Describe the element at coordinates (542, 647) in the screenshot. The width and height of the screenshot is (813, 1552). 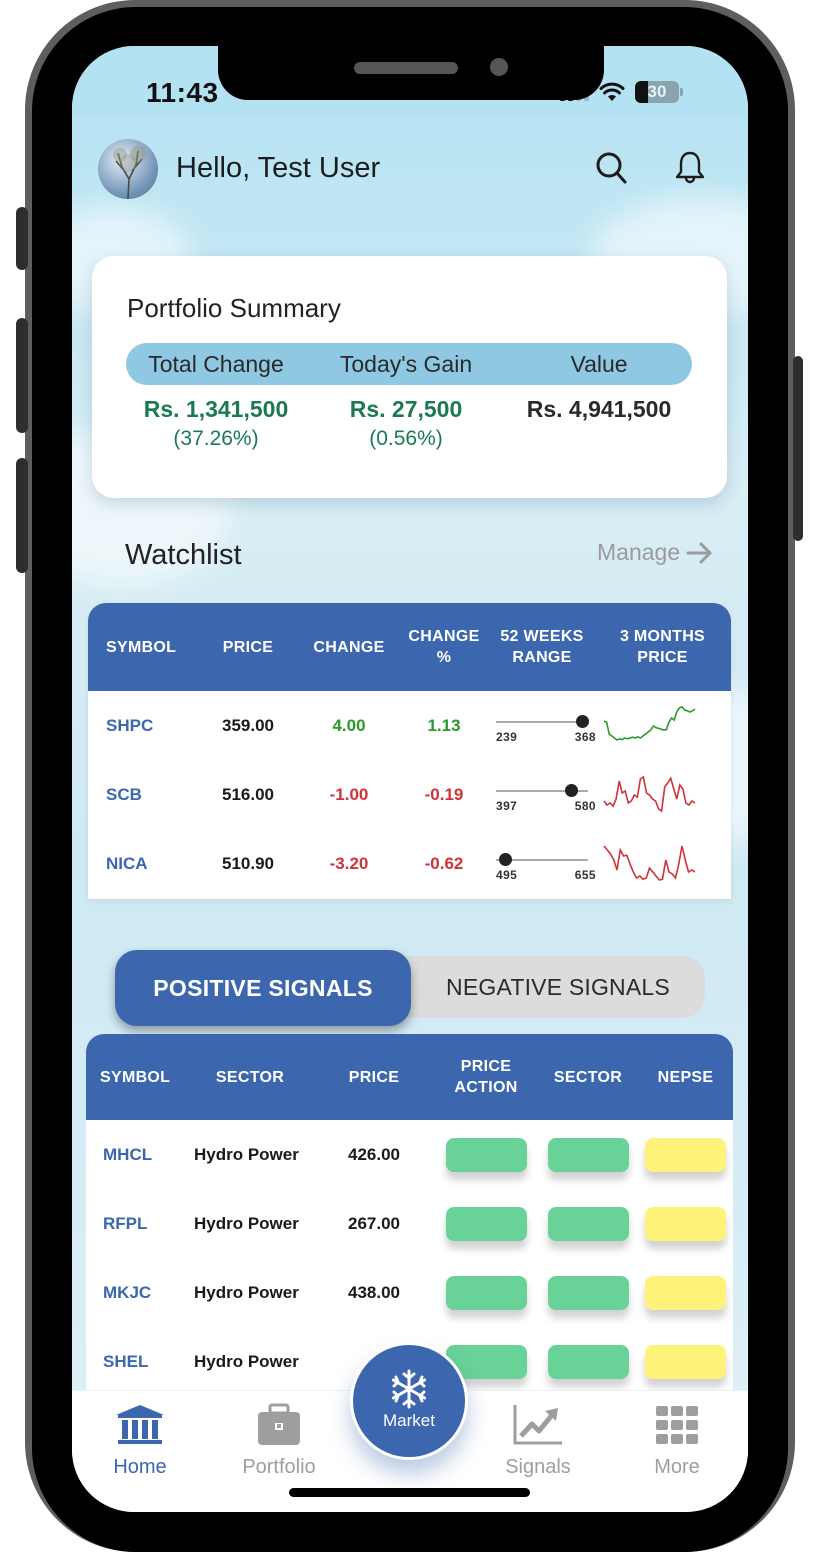
I see `col-52-weeks-range: 52 WEEKS RANGE` at that location.